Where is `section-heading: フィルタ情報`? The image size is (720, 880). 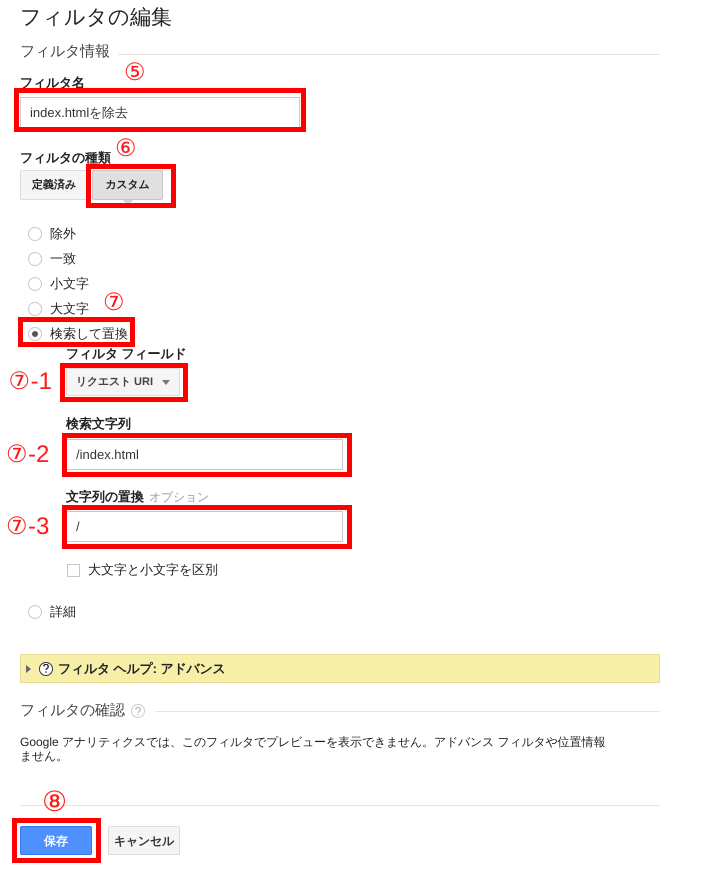
section-heading: フィルタ情報 is located at coordinates (65, 52).